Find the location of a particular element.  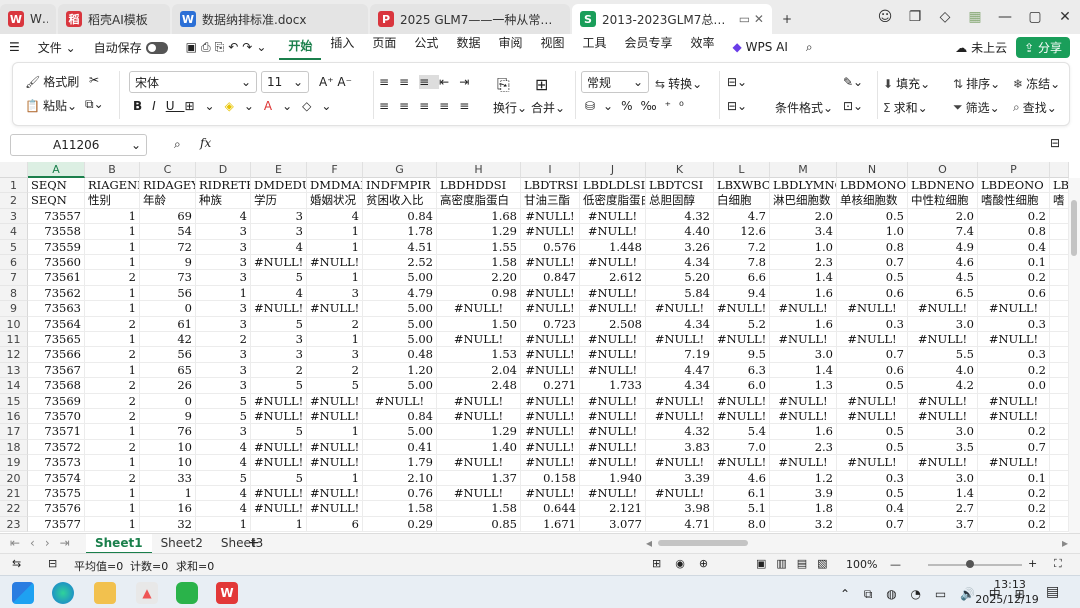

header-cell: LBDTCSI is located at coordinates (680, 186).